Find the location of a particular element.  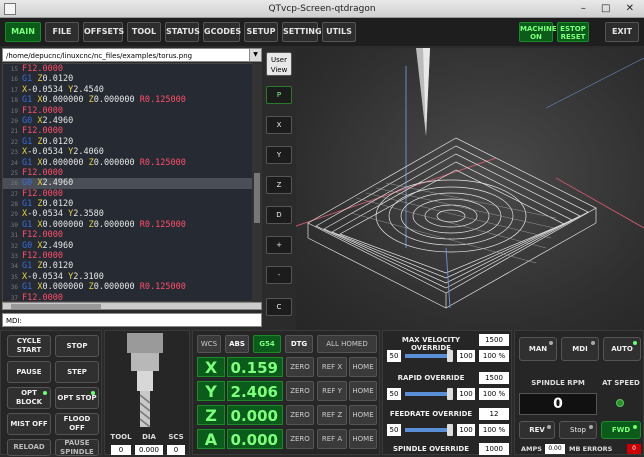

pause-spindle-button: PAUSE SPINDLE is located at coordinates (77, 447).